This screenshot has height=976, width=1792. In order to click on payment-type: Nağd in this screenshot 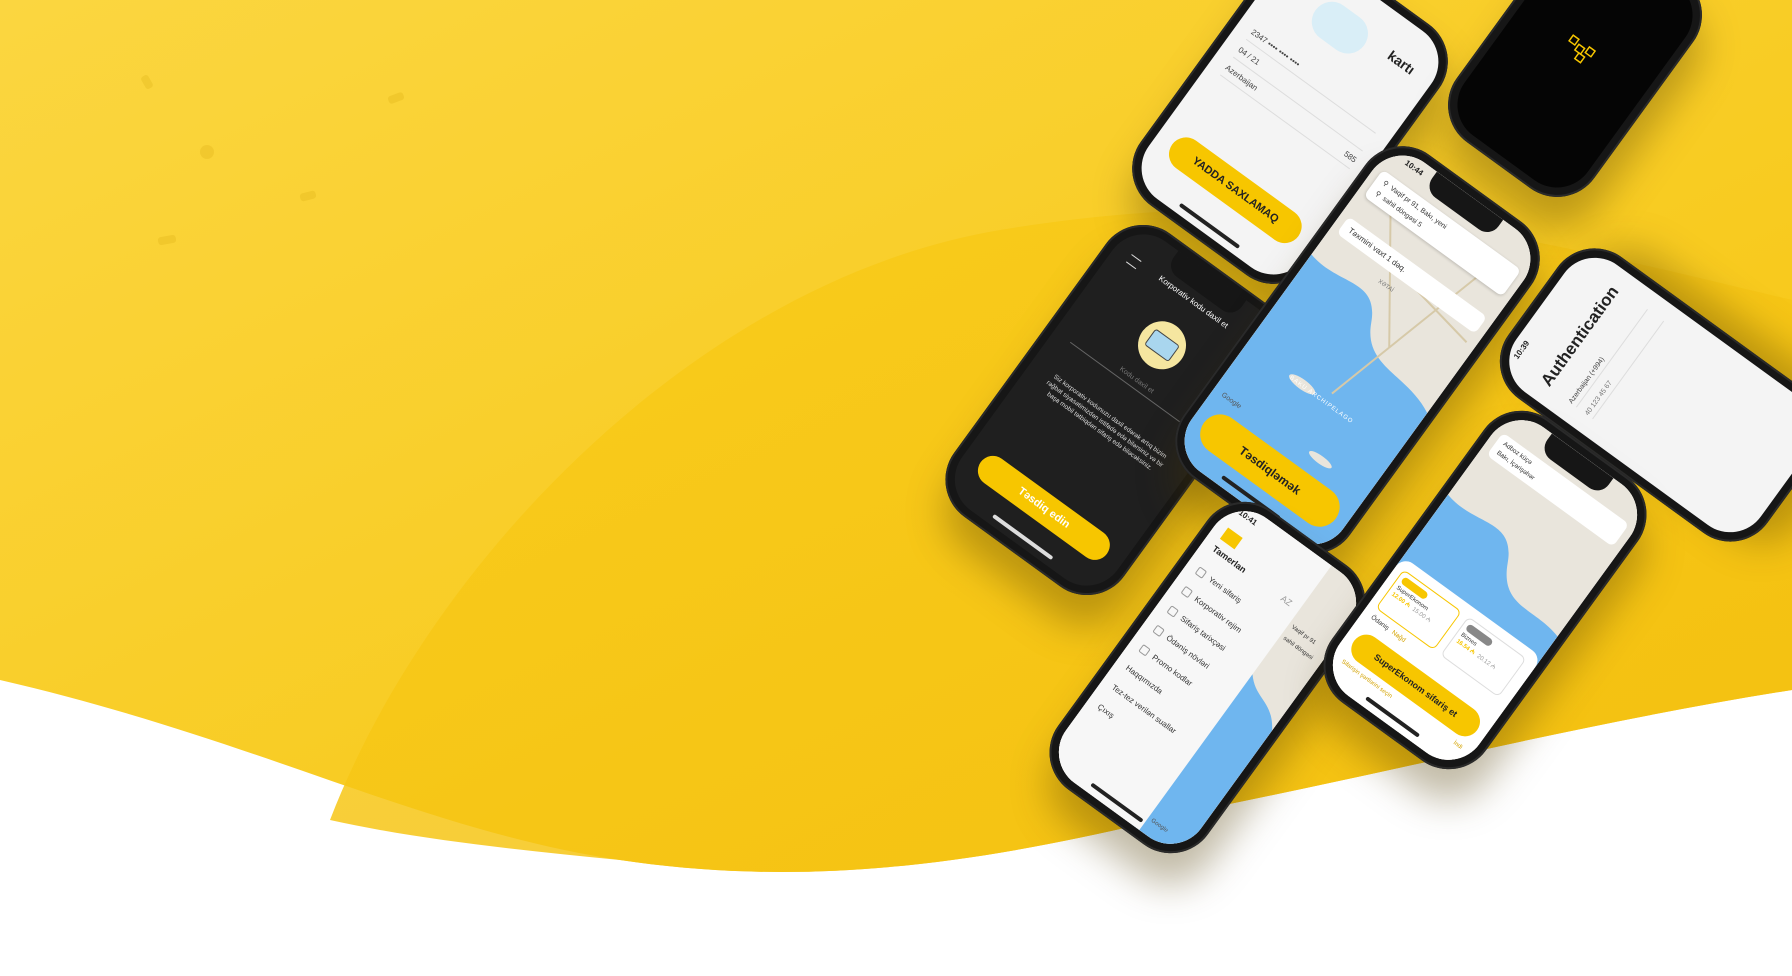, I will do `click(1398, 636)`.